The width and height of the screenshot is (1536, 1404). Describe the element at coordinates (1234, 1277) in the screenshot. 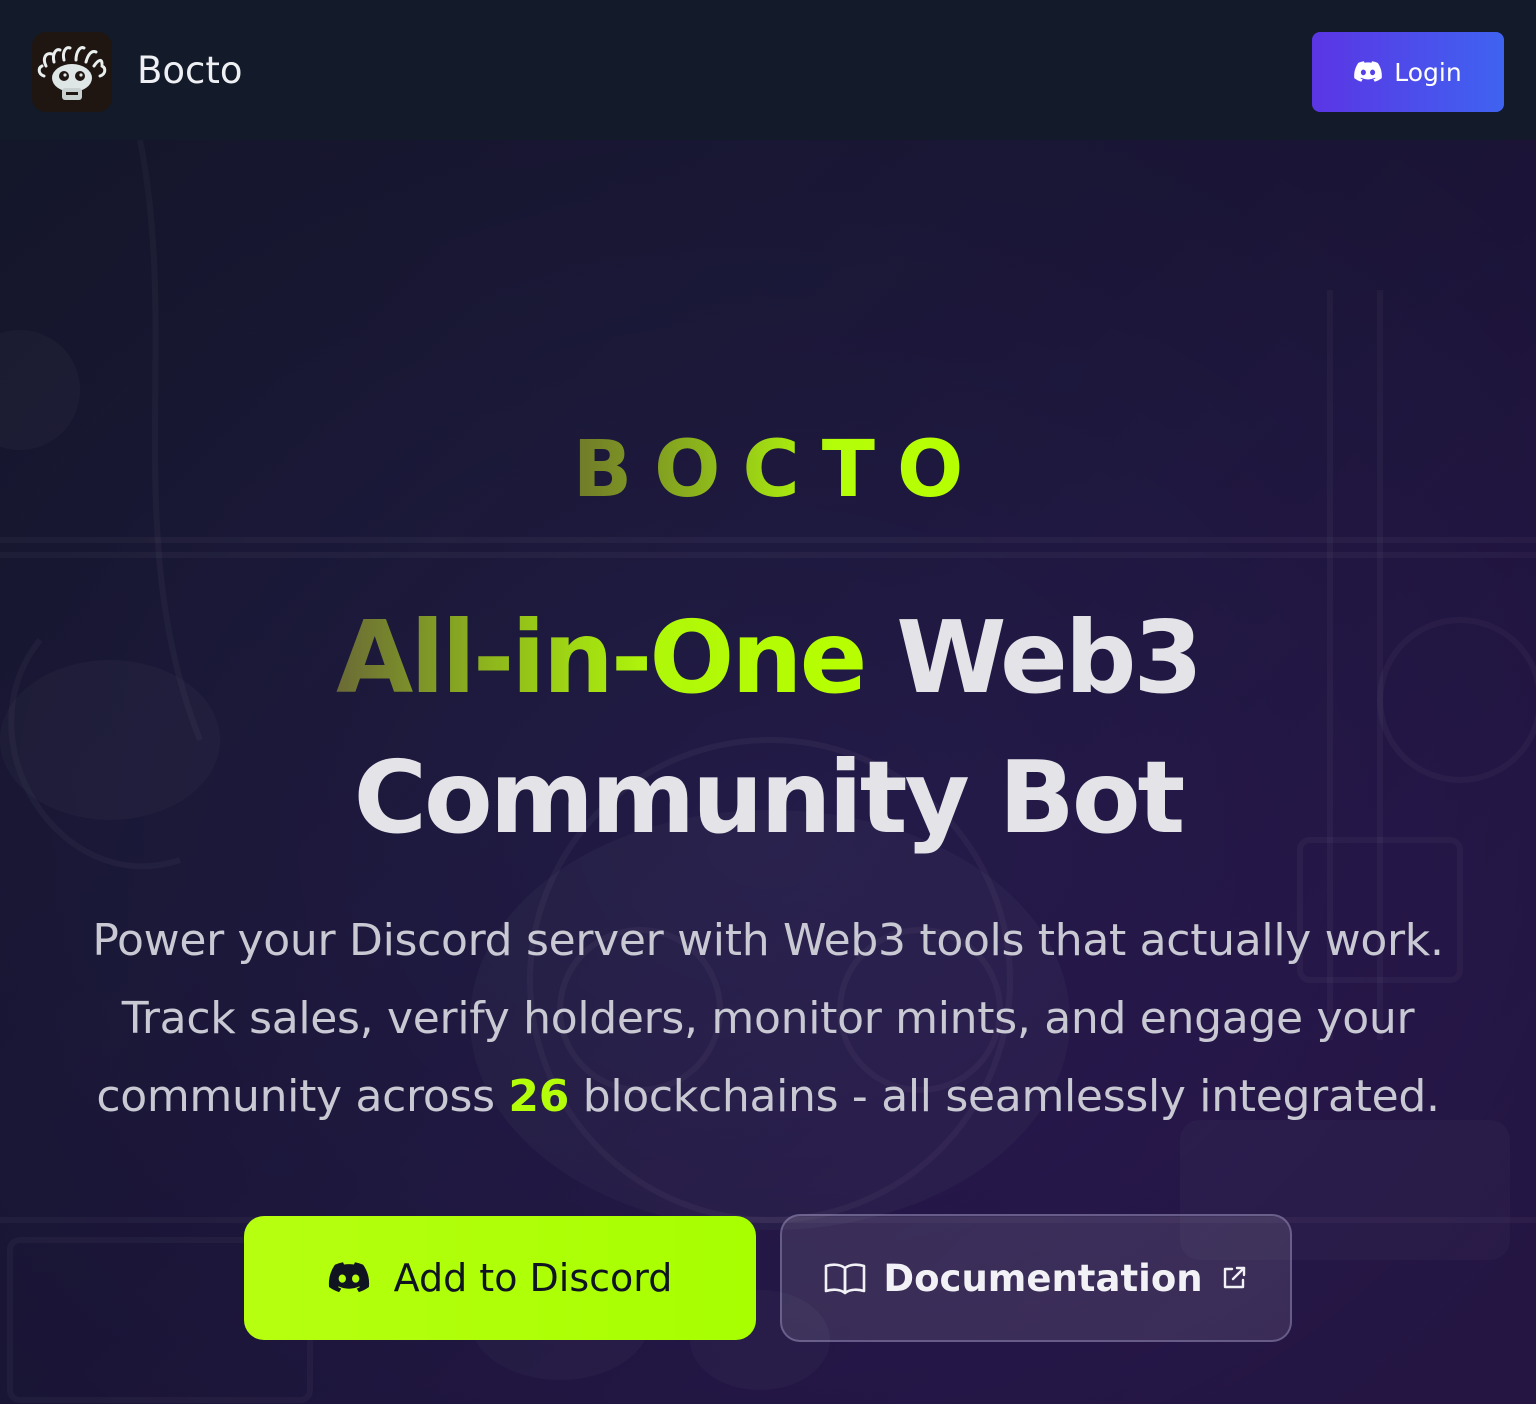

I see `external-link-icon` at that location.